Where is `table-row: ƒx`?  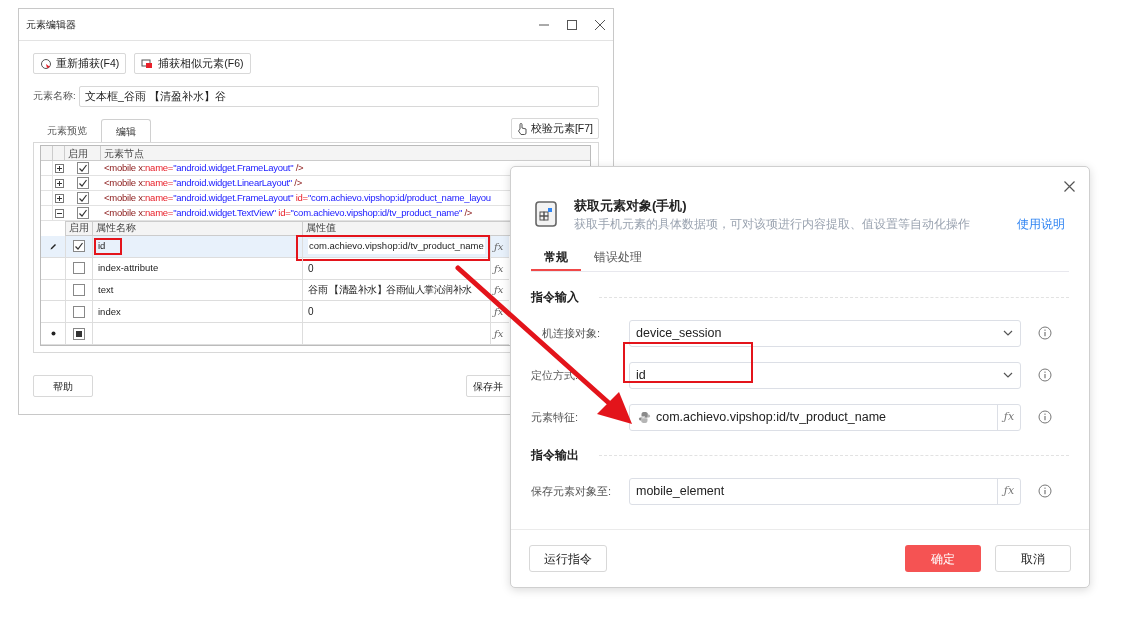
table-row: ƒx is located at coordinates (275, 334).